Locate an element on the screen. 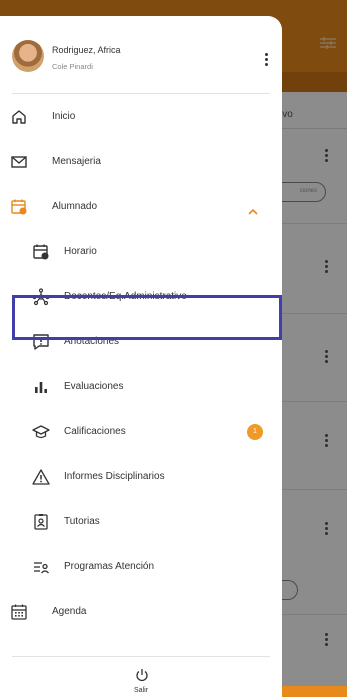 The width and height of the screenshot is (347, 697). home-icon is located at coordinates (19, 117).